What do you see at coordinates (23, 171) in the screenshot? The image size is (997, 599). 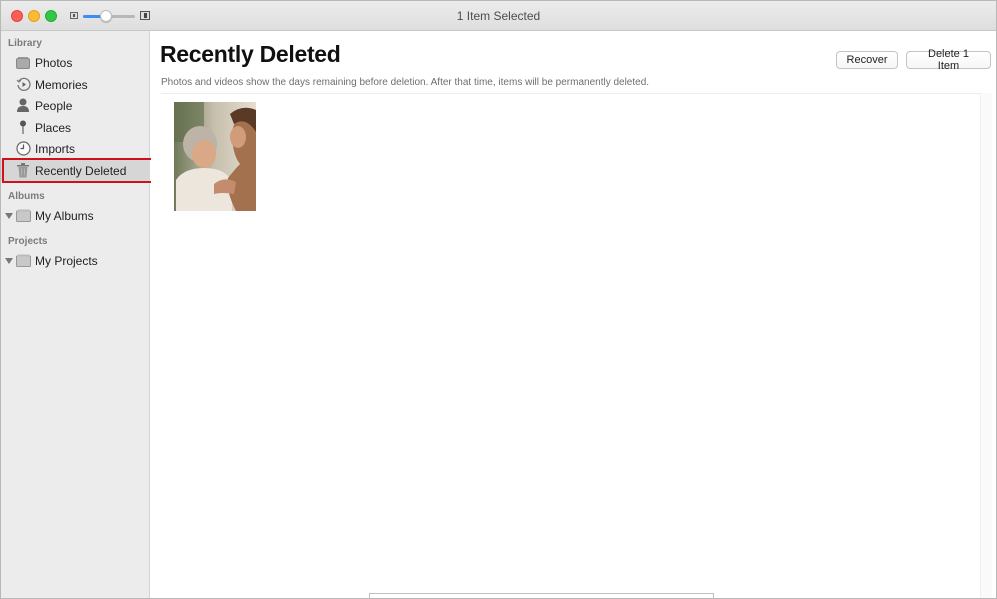 I see `trash-icon` at bounding box center [23, 171].